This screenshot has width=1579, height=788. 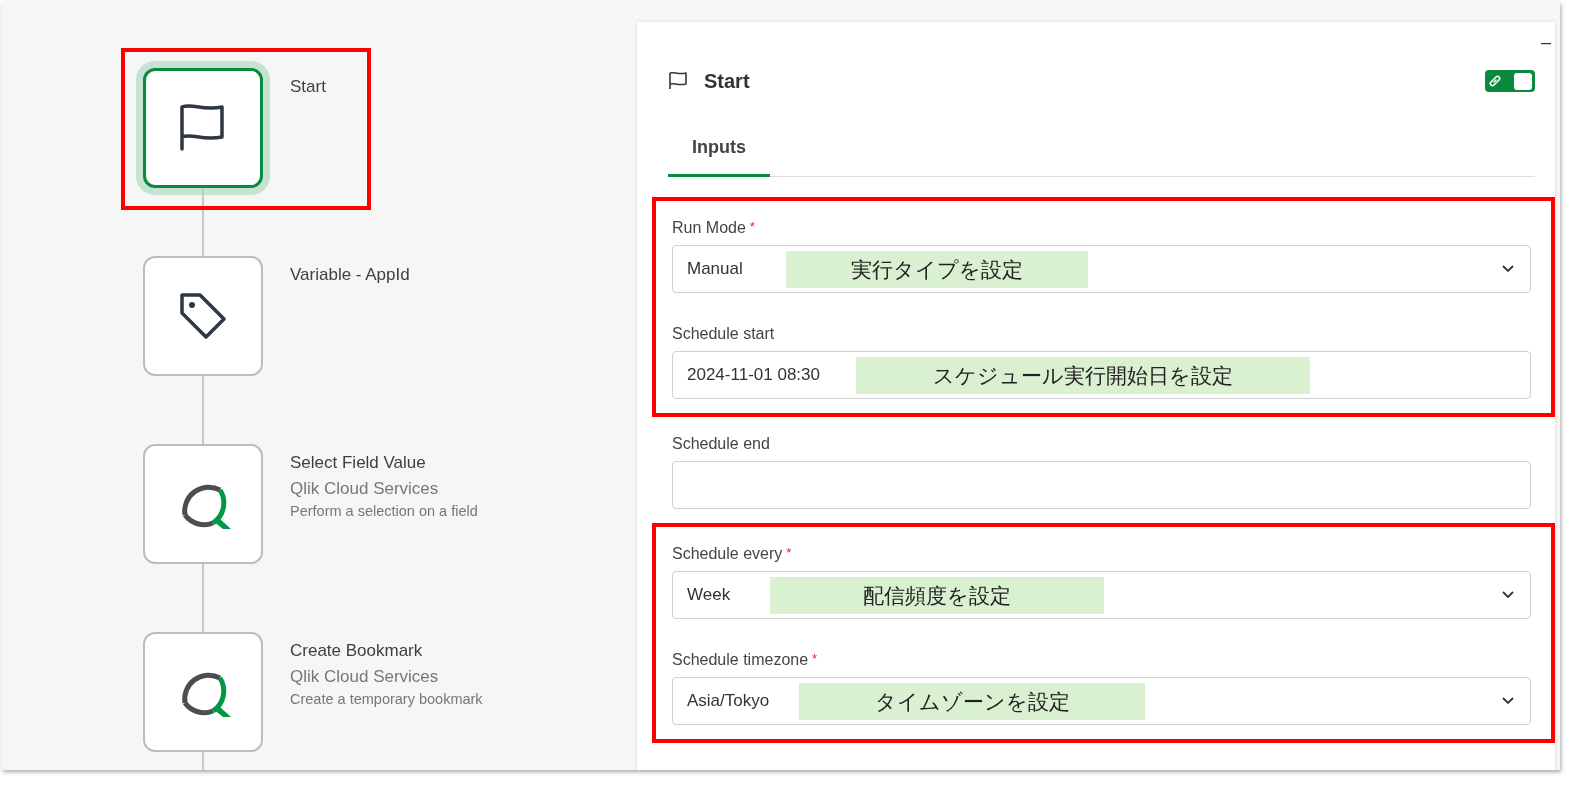 I want to click on dropdown-field: Week 配信頻度を設定, so click(x=1101, y=595).